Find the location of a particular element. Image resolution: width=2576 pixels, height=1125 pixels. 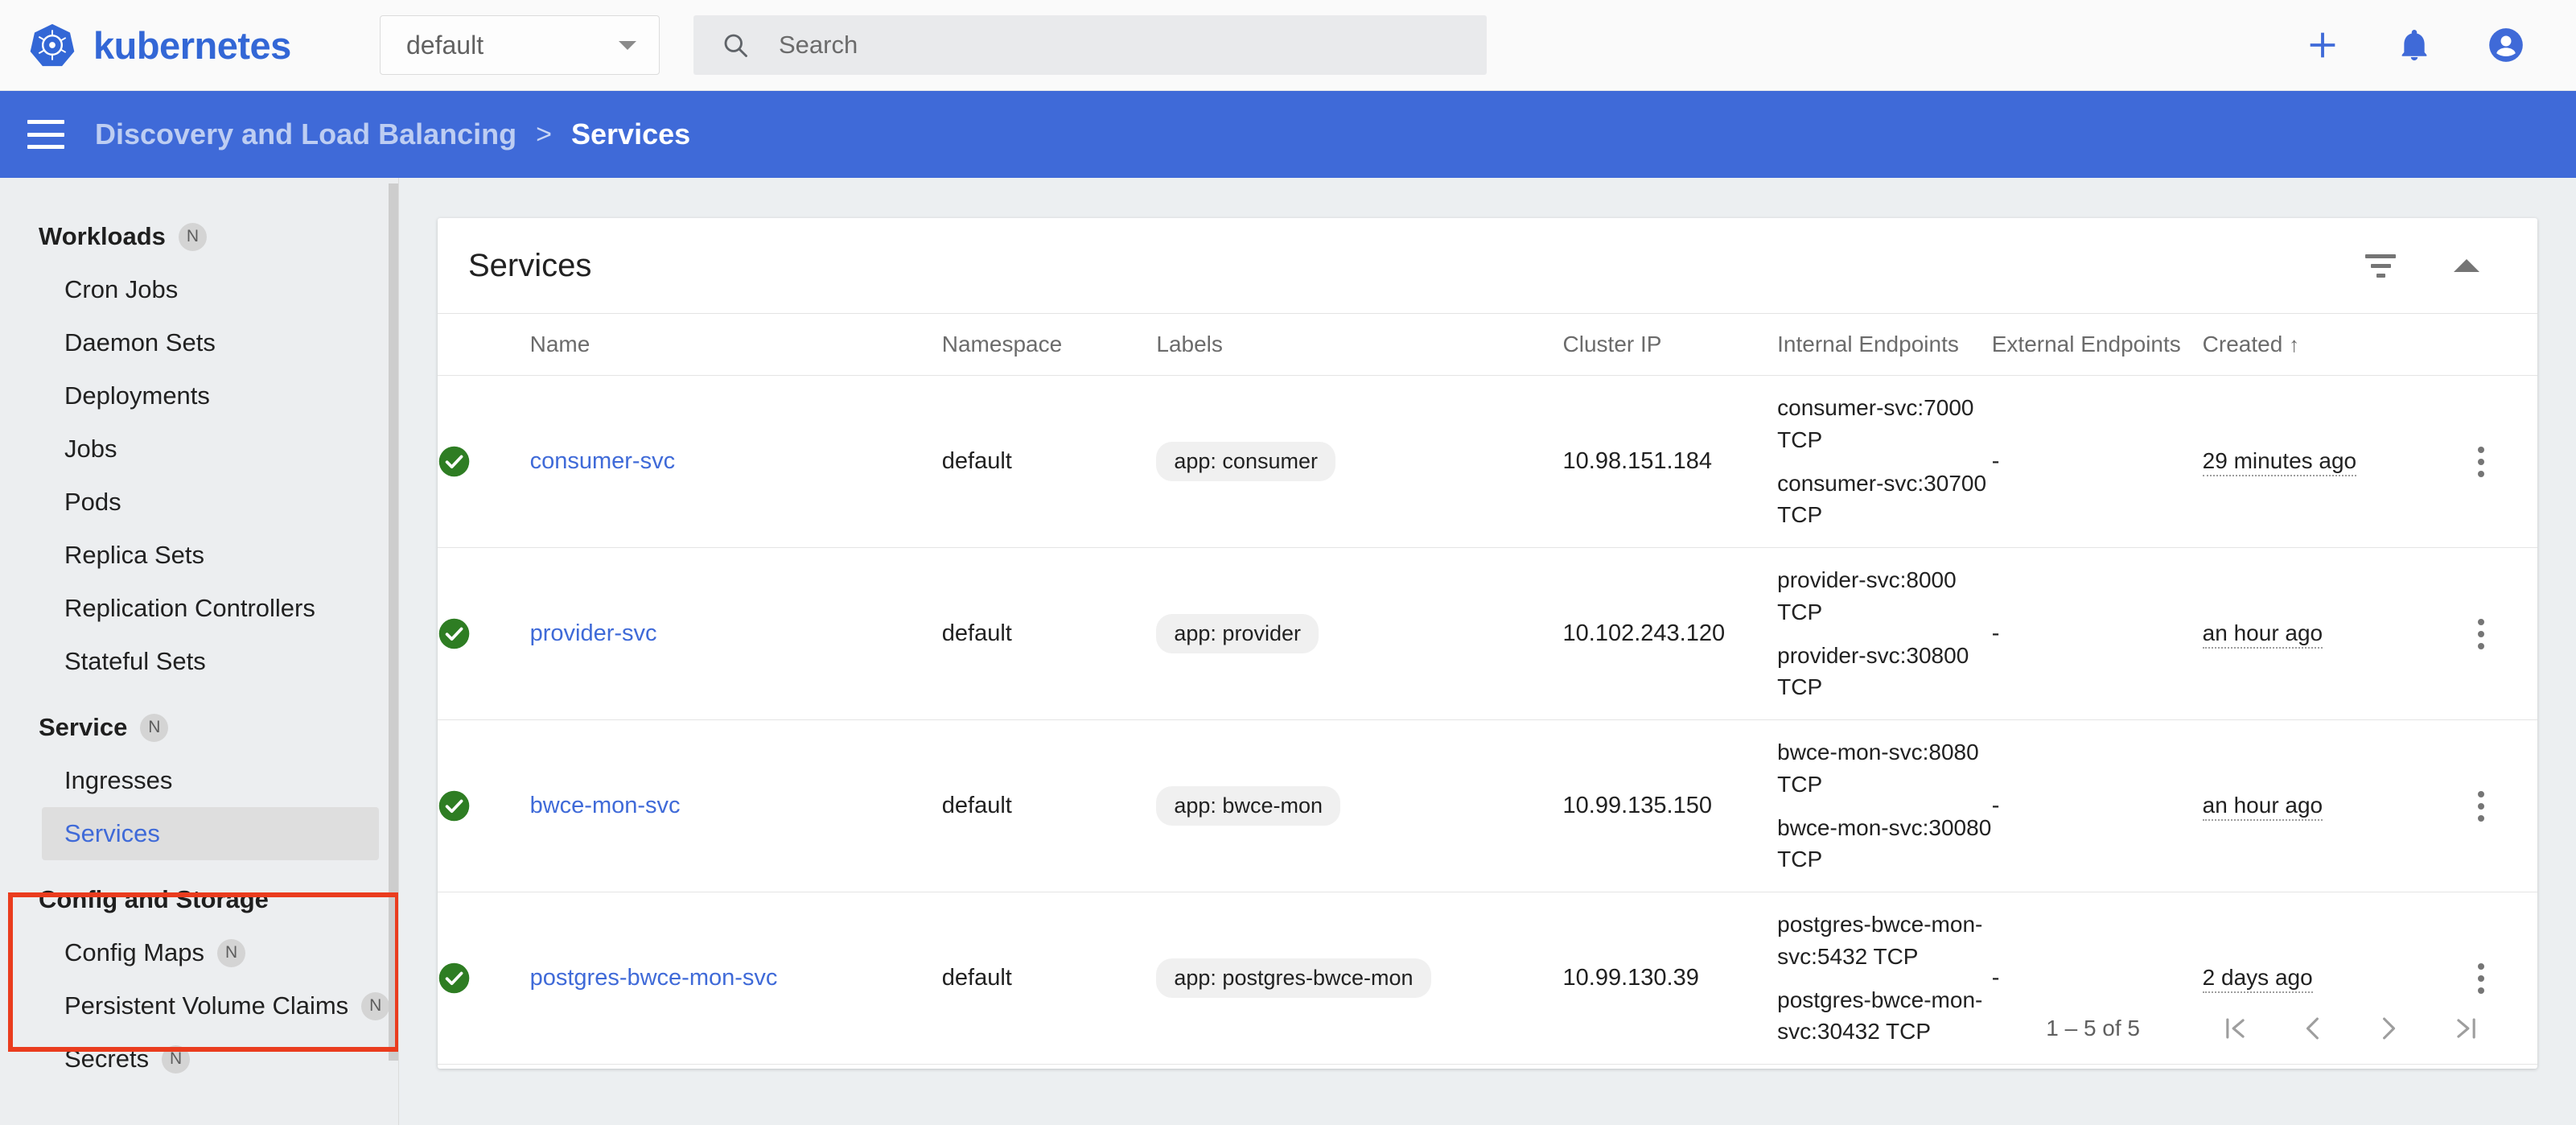

sidebar-item-replication-controllers: Replication Controllers is located at coordinates (199, 608).